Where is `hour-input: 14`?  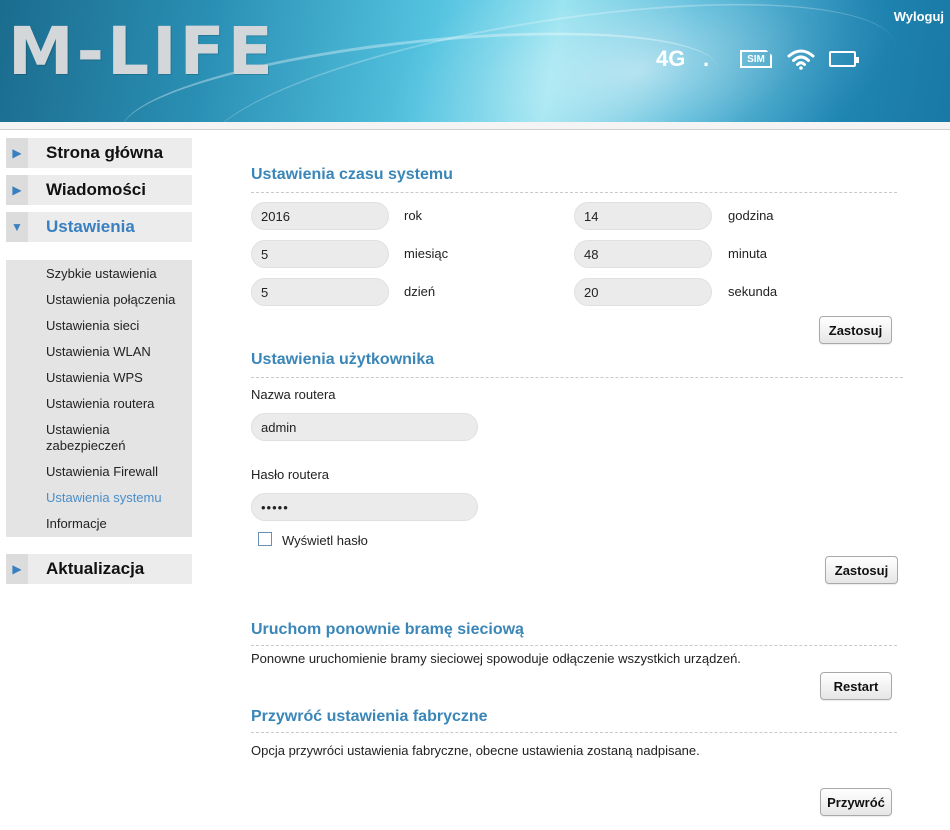
hour-input: 14 is located at coordinates (643, 216).